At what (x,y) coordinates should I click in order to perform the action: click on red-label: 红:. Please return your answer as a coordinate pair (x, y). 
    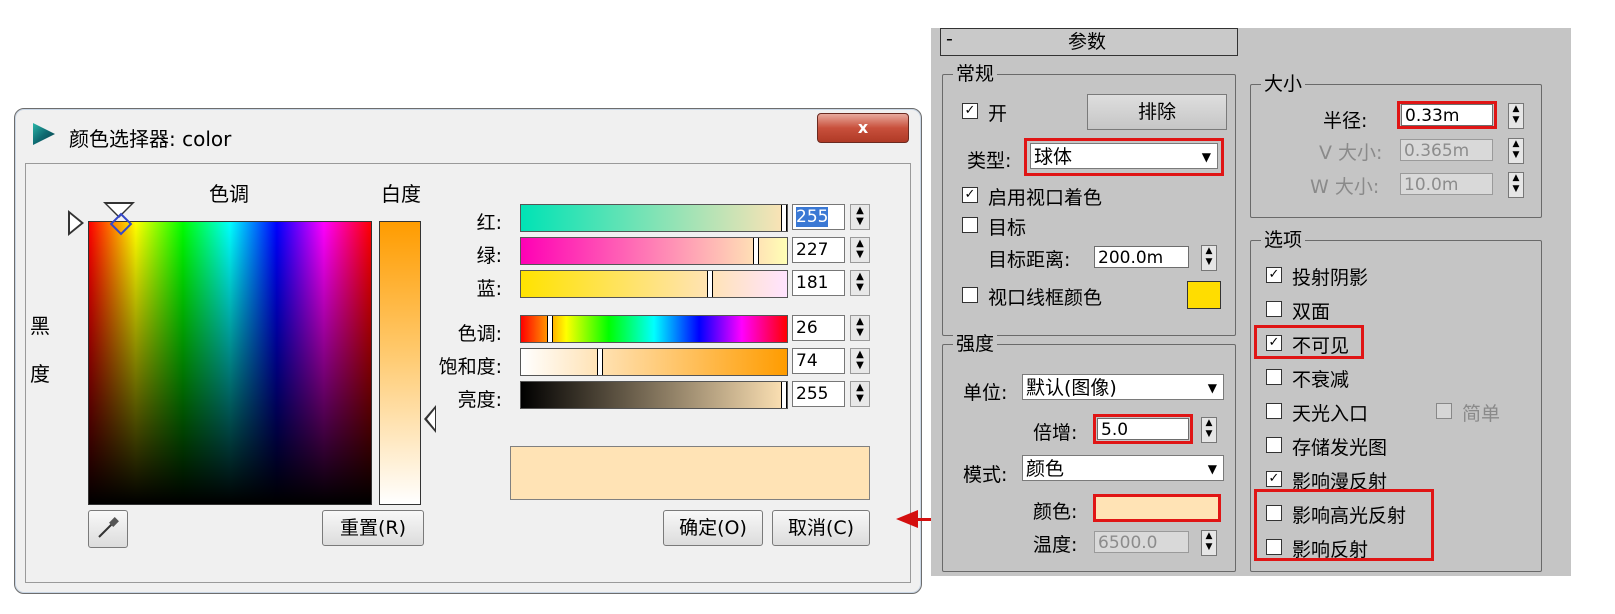
    Looking at the image, I should click on (489, 223).